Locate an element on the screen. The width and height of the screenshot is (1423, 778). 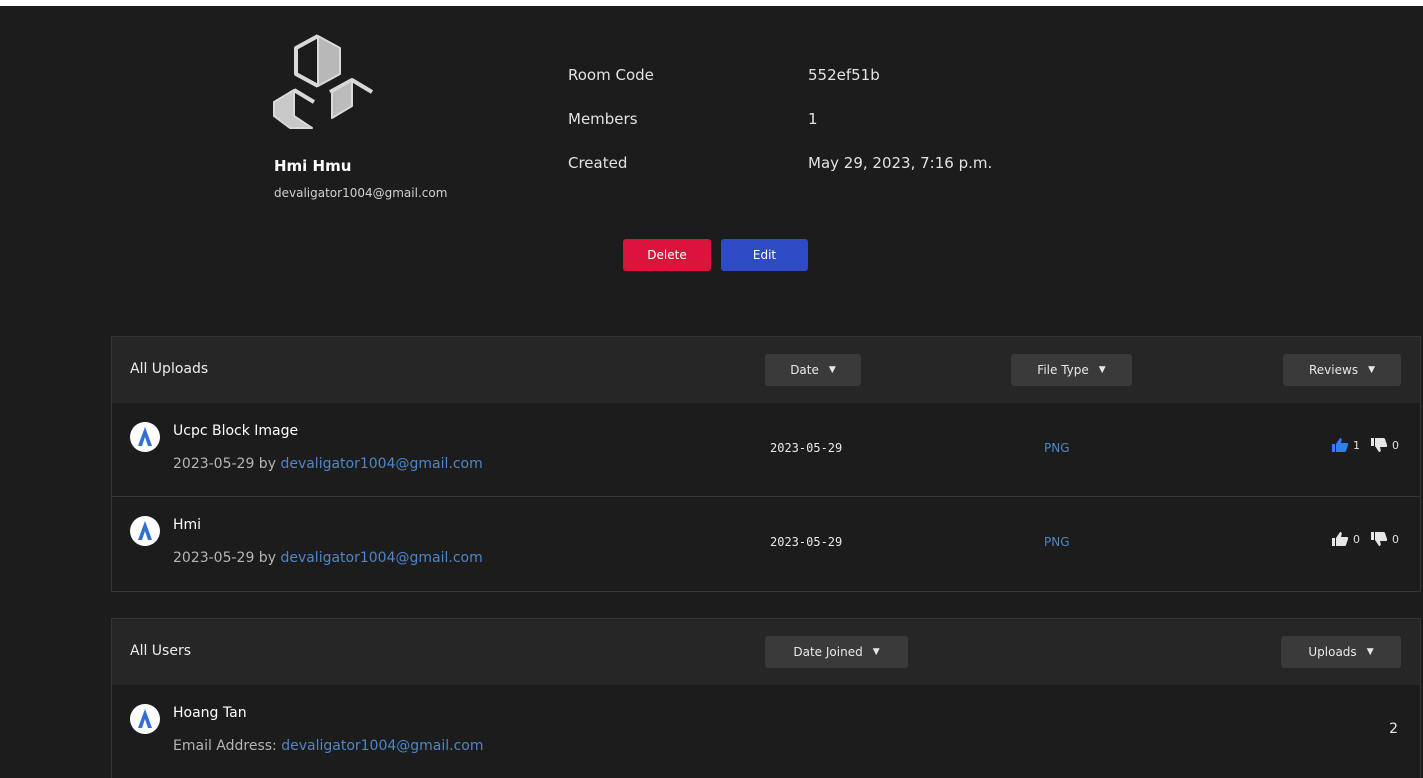
users-panel-header: All Users Date Joined ▼ Uploads ▼ is located at coordinates (766, 652).